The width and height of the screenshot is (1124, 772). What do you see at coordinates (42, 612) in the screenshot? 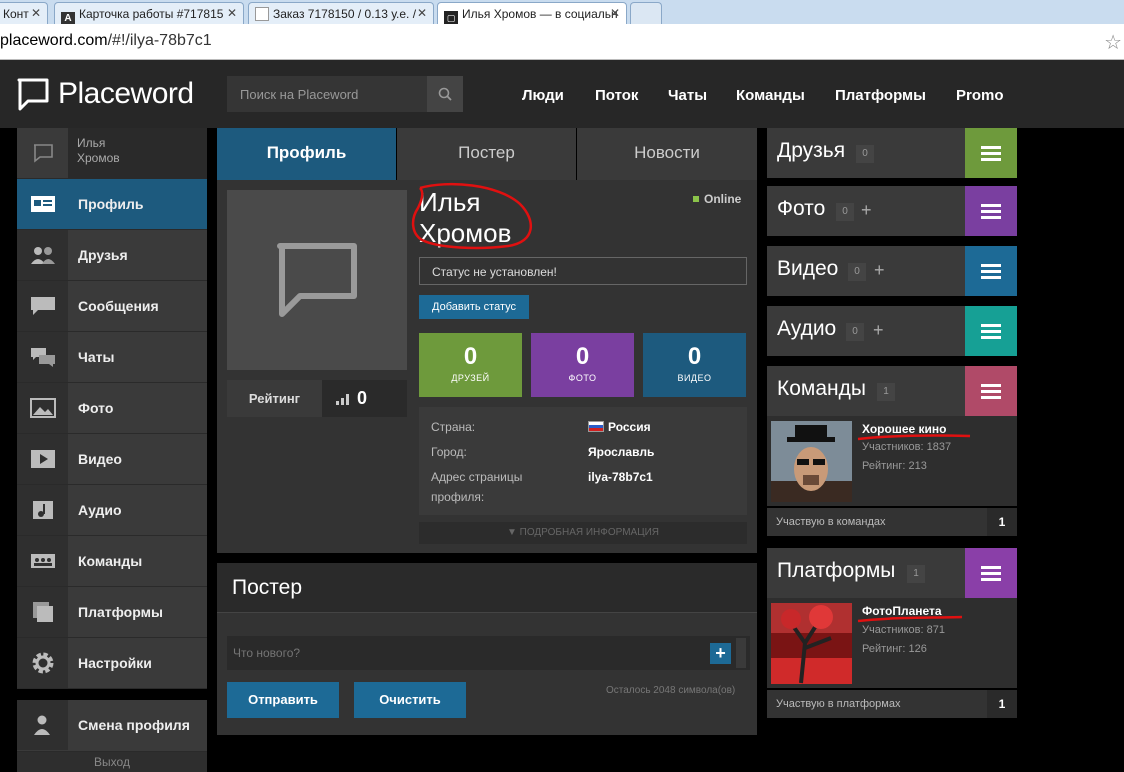
I see `platforms-icon` at bounding box center [42, 612].